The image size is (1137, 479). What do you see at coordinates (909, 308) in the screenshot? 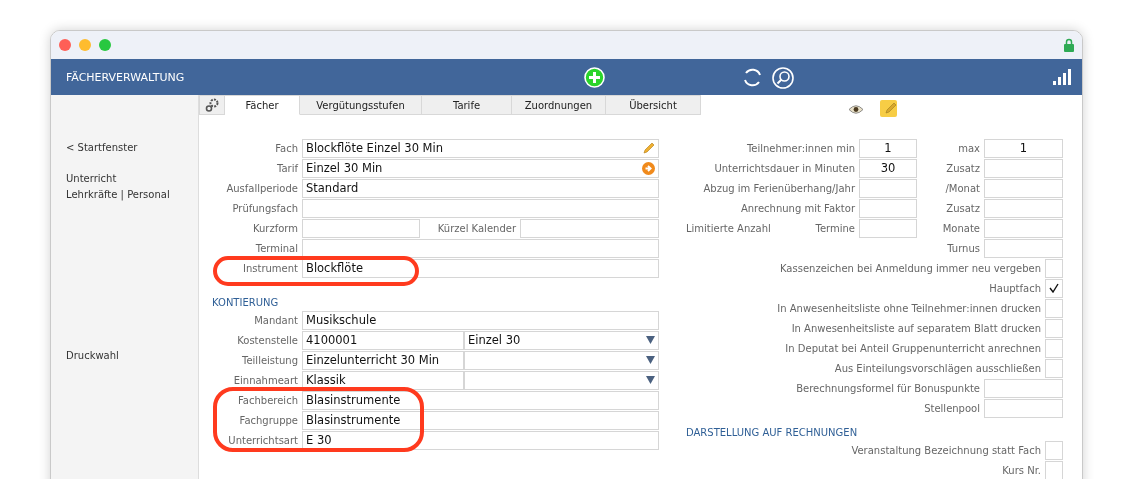
I see `checkbox-label: In Anwesenheitsliste ohne Teilnehmer:innen drucken` at bounding box center [909, 308].